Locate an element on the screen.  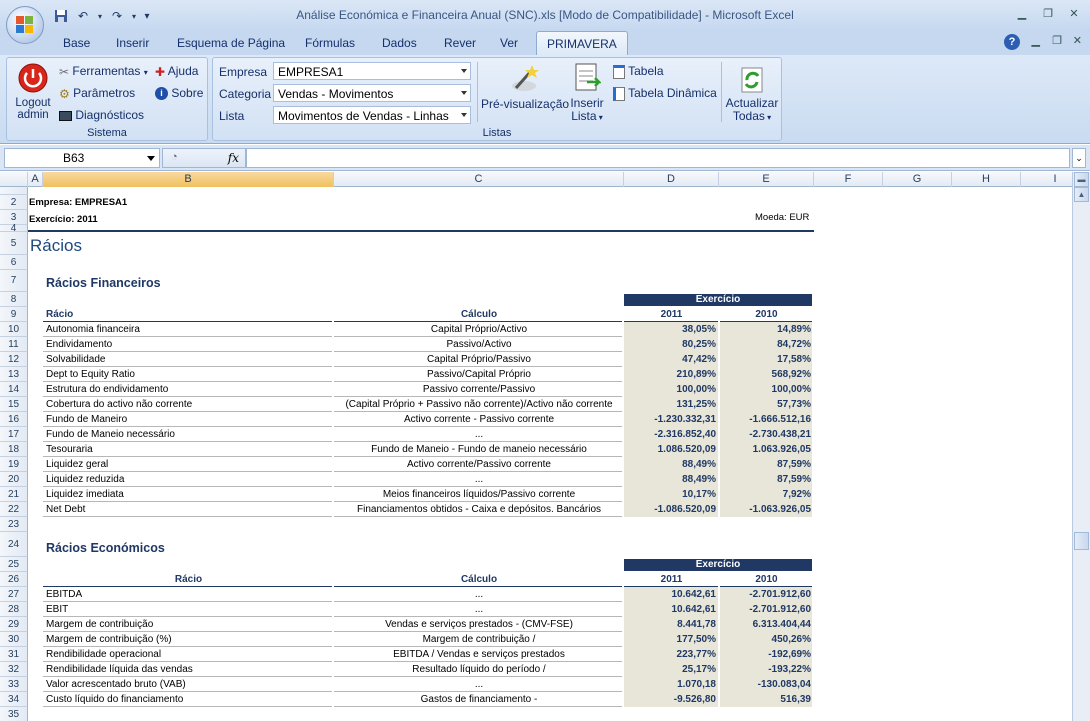
cell-calculo: Margem de contribuição / is located at coordinates (479, 639).